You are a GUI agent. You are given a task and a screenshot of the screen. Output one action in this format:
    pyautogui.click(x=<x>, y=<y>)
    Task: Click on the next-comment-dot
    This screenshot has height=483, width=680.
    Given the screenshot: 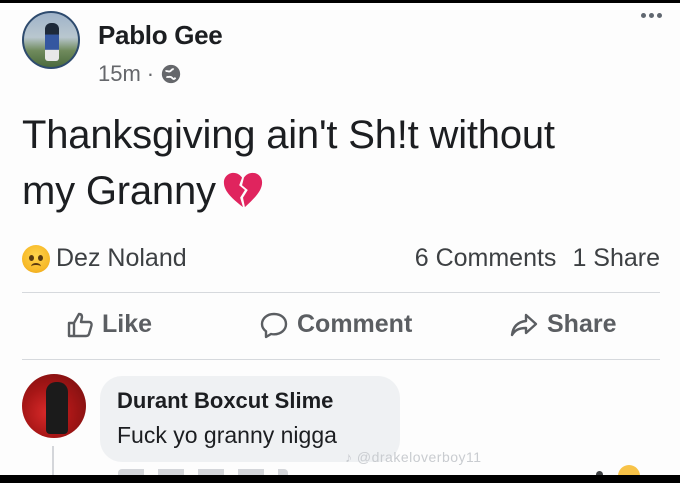 What is the action you would take?
    pyautogui.click(x=599, y=473)
    